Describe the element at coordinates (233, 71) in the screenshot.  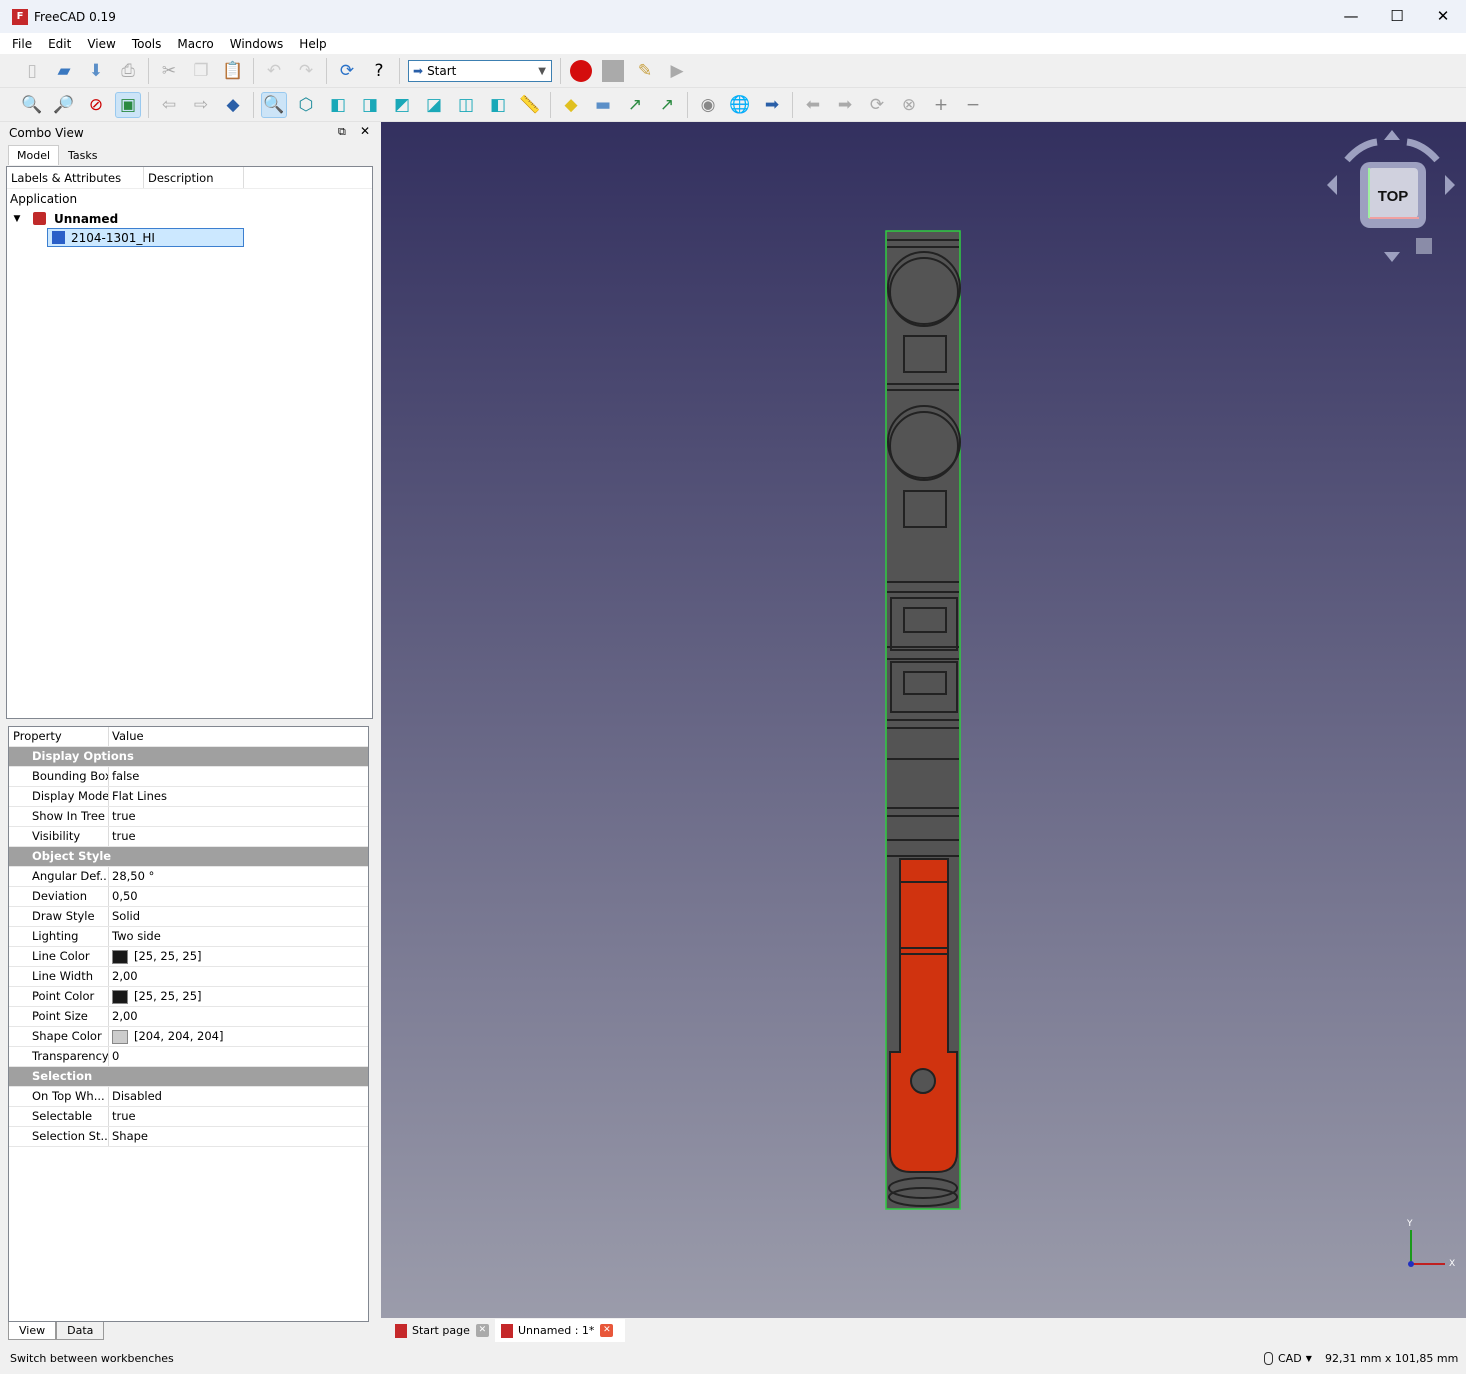
I see `paste-icon: 📋` at that location.